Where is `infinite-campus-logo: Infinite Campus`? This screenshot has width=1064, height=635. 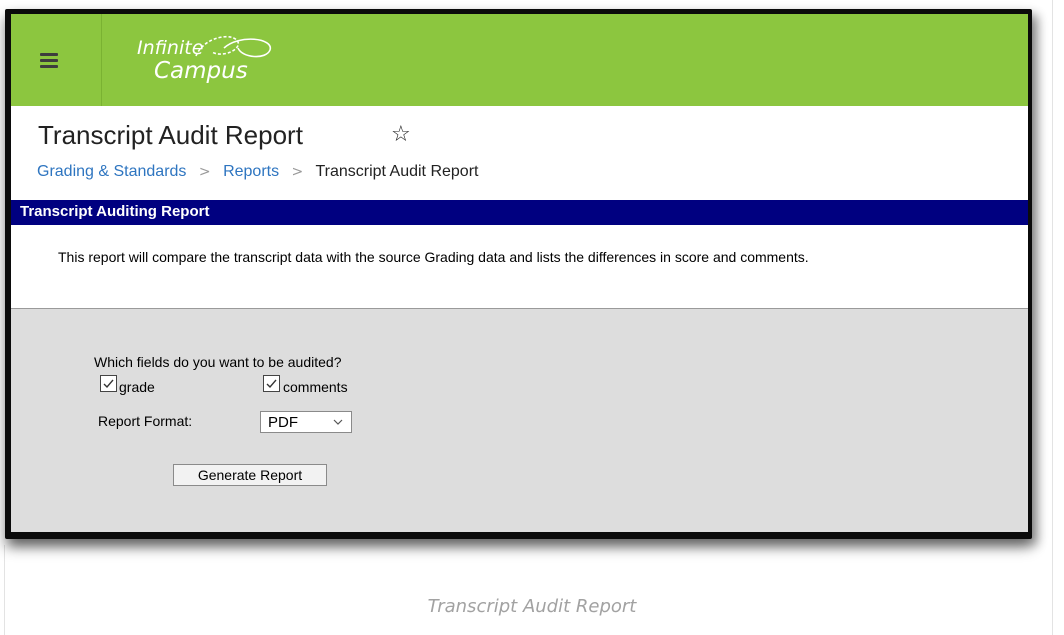 infinite-campus-logo: Infinite Campus is located at coordinates (217, 58).